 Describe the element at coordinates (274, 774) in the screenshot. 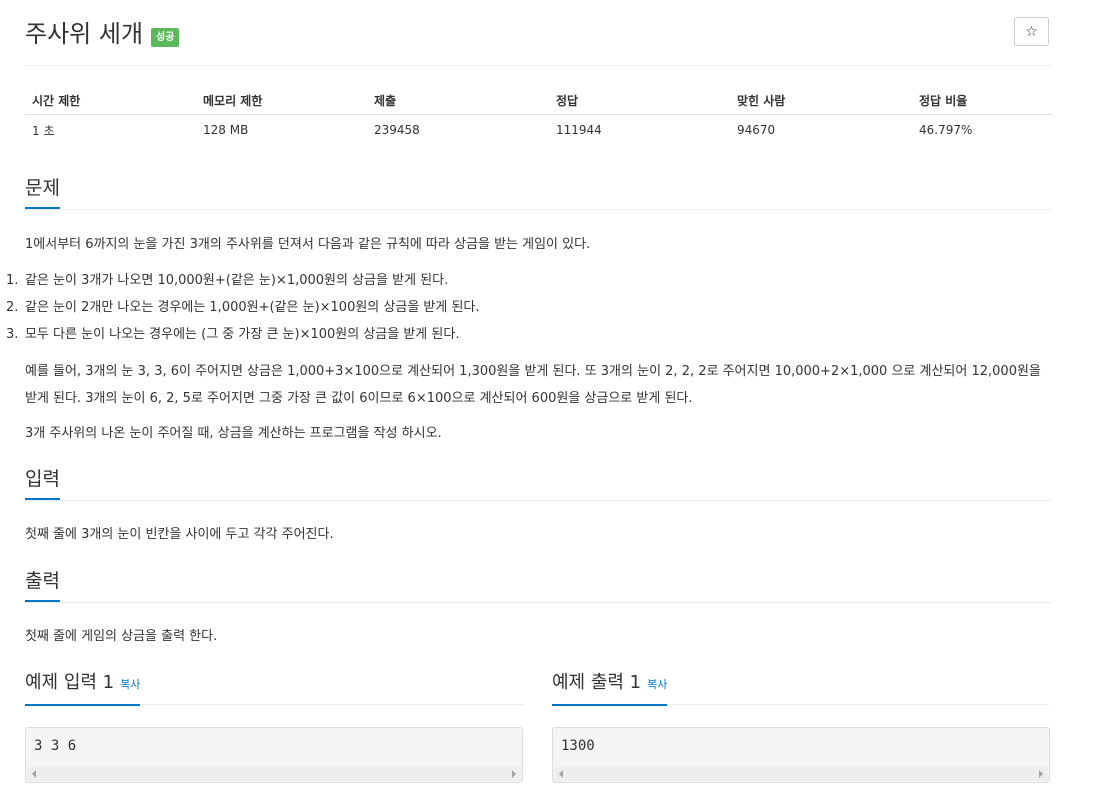

I see `sample-input-scrollbar` at that location.